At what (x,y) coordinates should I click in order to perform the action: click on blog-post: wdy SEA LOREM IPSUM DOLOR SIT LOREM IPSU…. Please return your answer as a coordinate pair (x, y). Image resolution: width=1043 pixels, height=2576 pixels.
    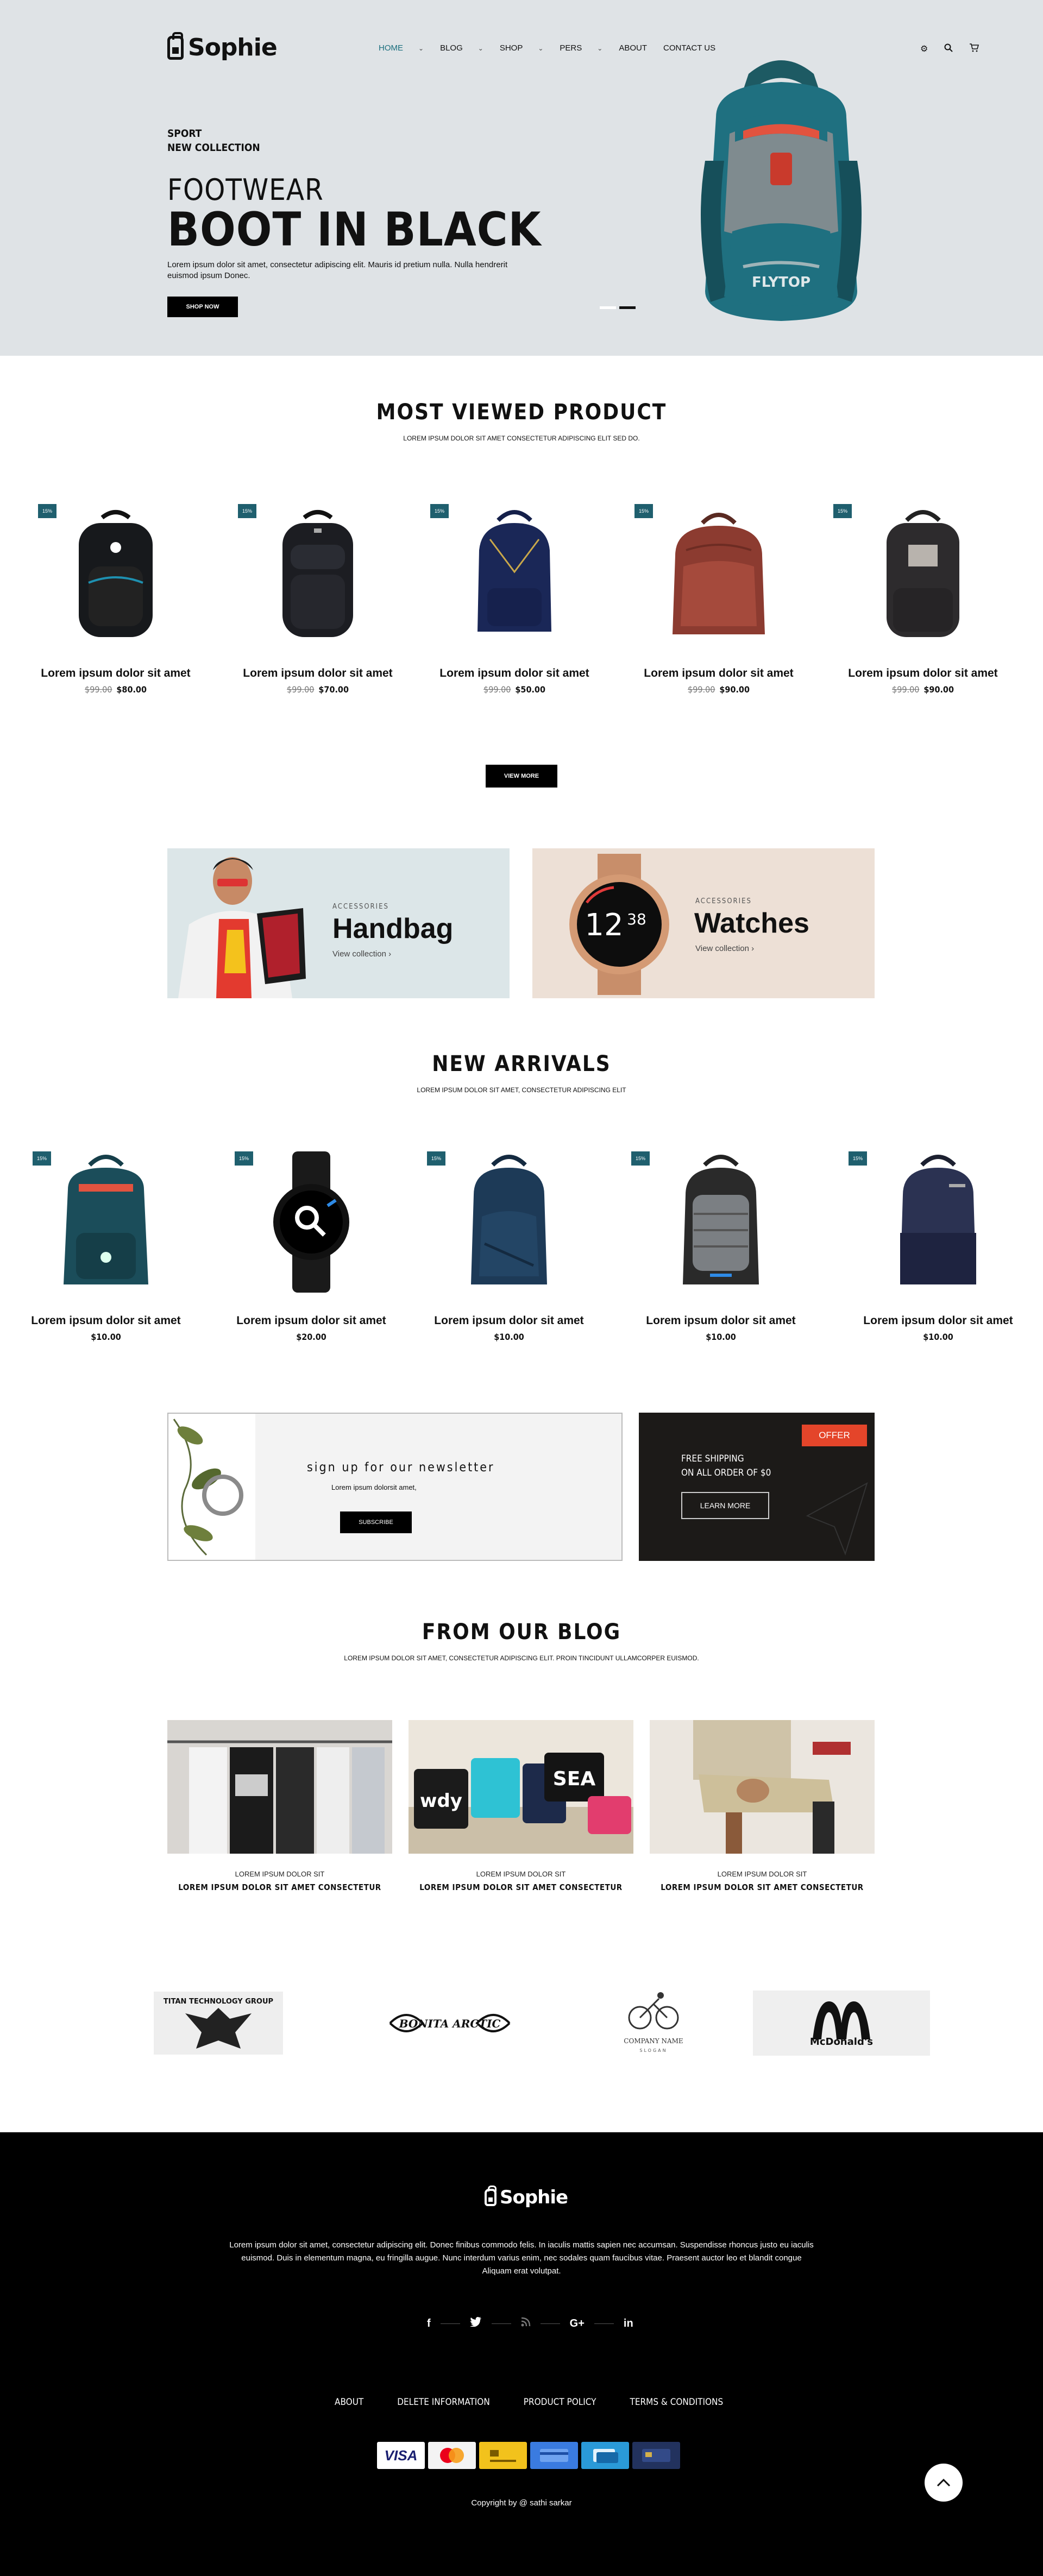
    Looking at the image, I should click on (521, 1806).